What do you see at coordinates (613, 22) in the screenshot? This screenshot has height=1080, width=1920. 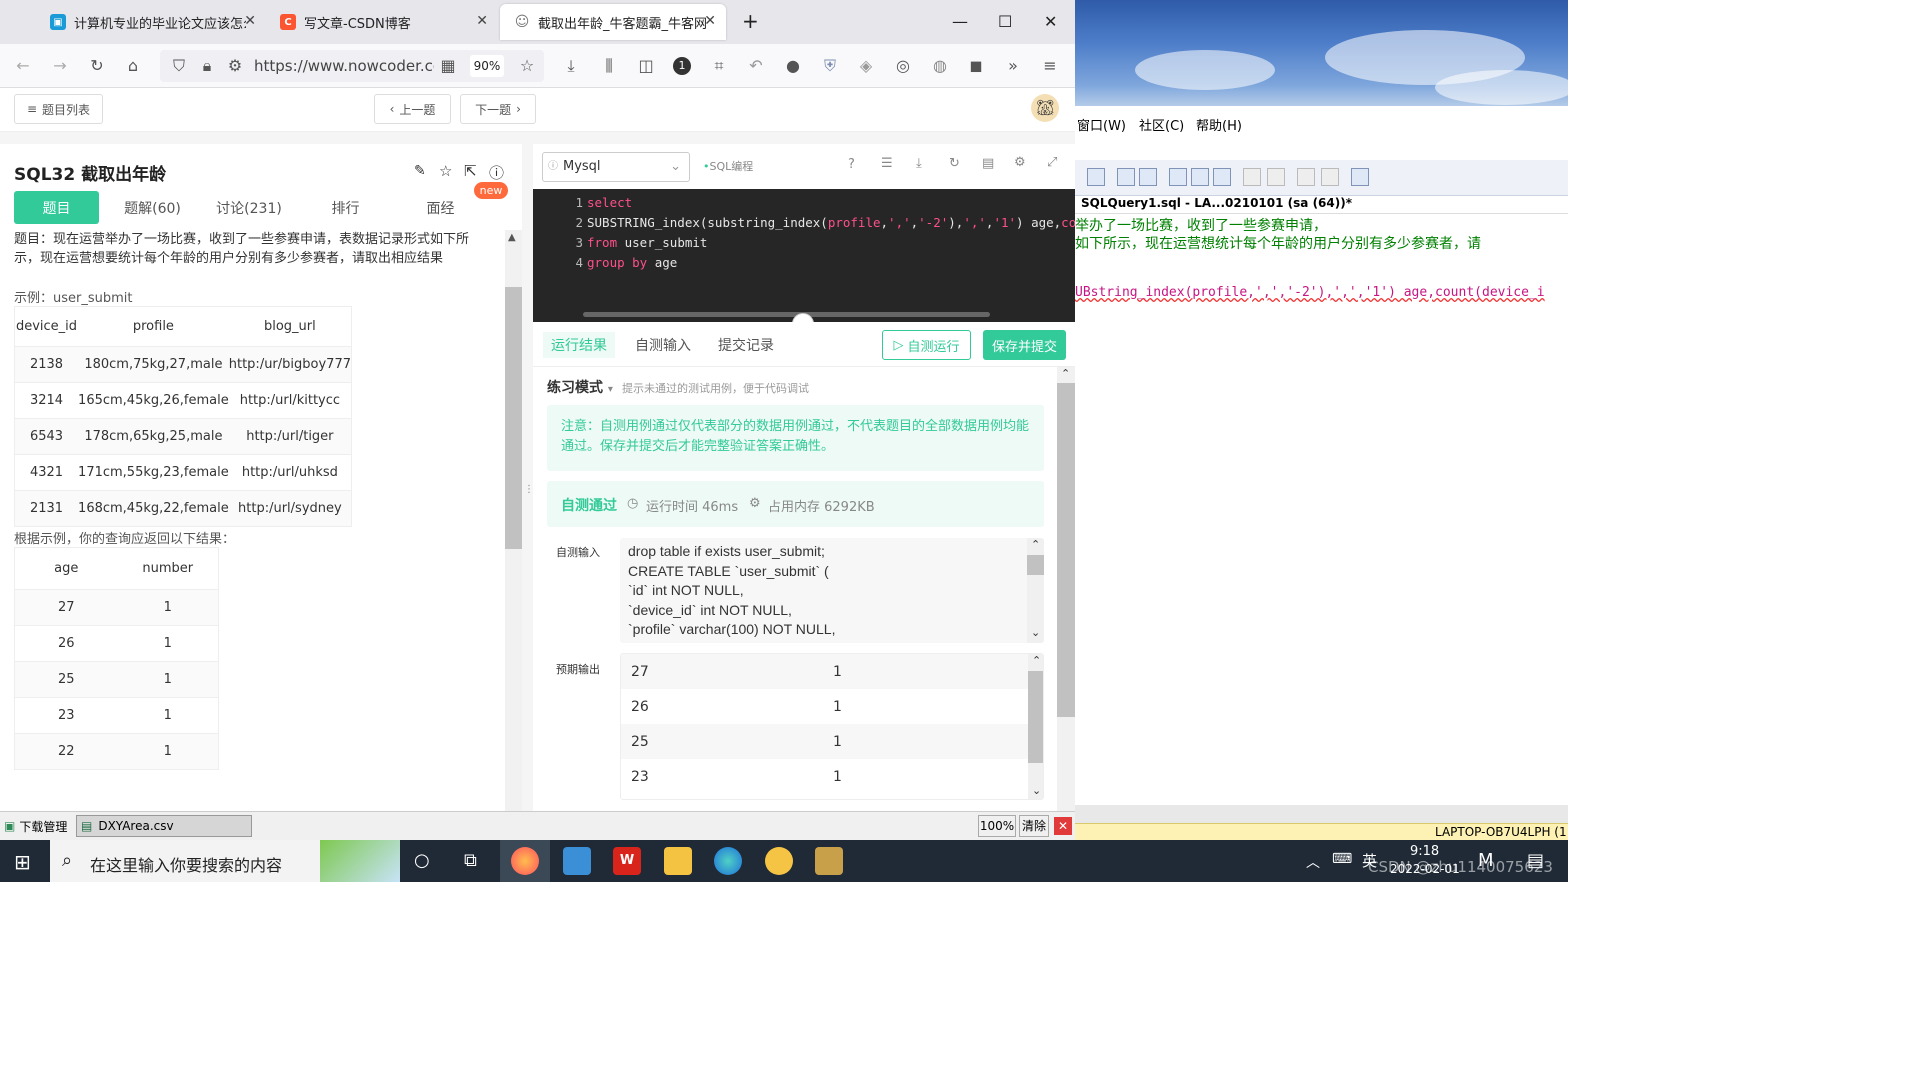 I see `tab-nowcoder: ☺ 截取出年龄_牛客题霸_牛客网 ✕` at bounding box center [613, 22].